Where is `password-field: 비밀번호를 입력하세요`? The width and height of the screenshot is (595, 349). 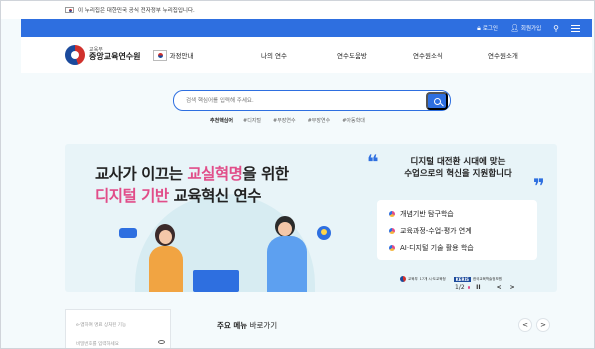 password-field: 비밀번호를 입력하세요 is located at coordinates (97, 344).